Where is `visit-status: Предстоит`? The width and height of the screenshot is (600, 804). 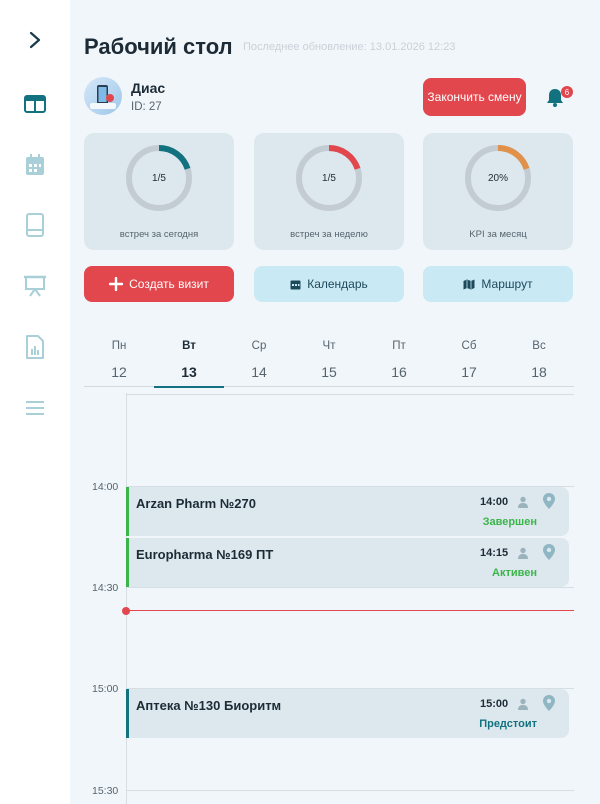
visit-status: Предстоит is located at coordinates (508, 724).